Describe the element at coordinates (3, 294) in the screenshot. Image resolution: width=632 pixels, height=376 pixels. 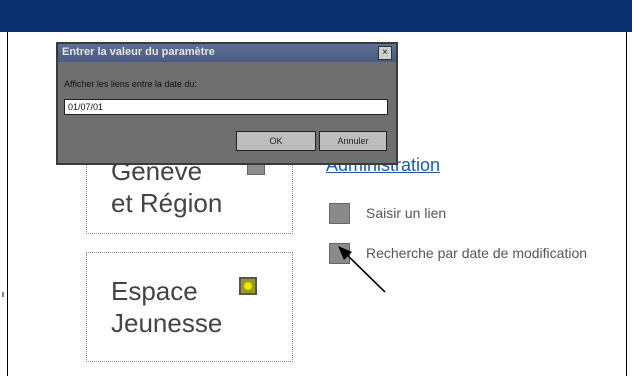
I see `left-edge-mark` at that location.